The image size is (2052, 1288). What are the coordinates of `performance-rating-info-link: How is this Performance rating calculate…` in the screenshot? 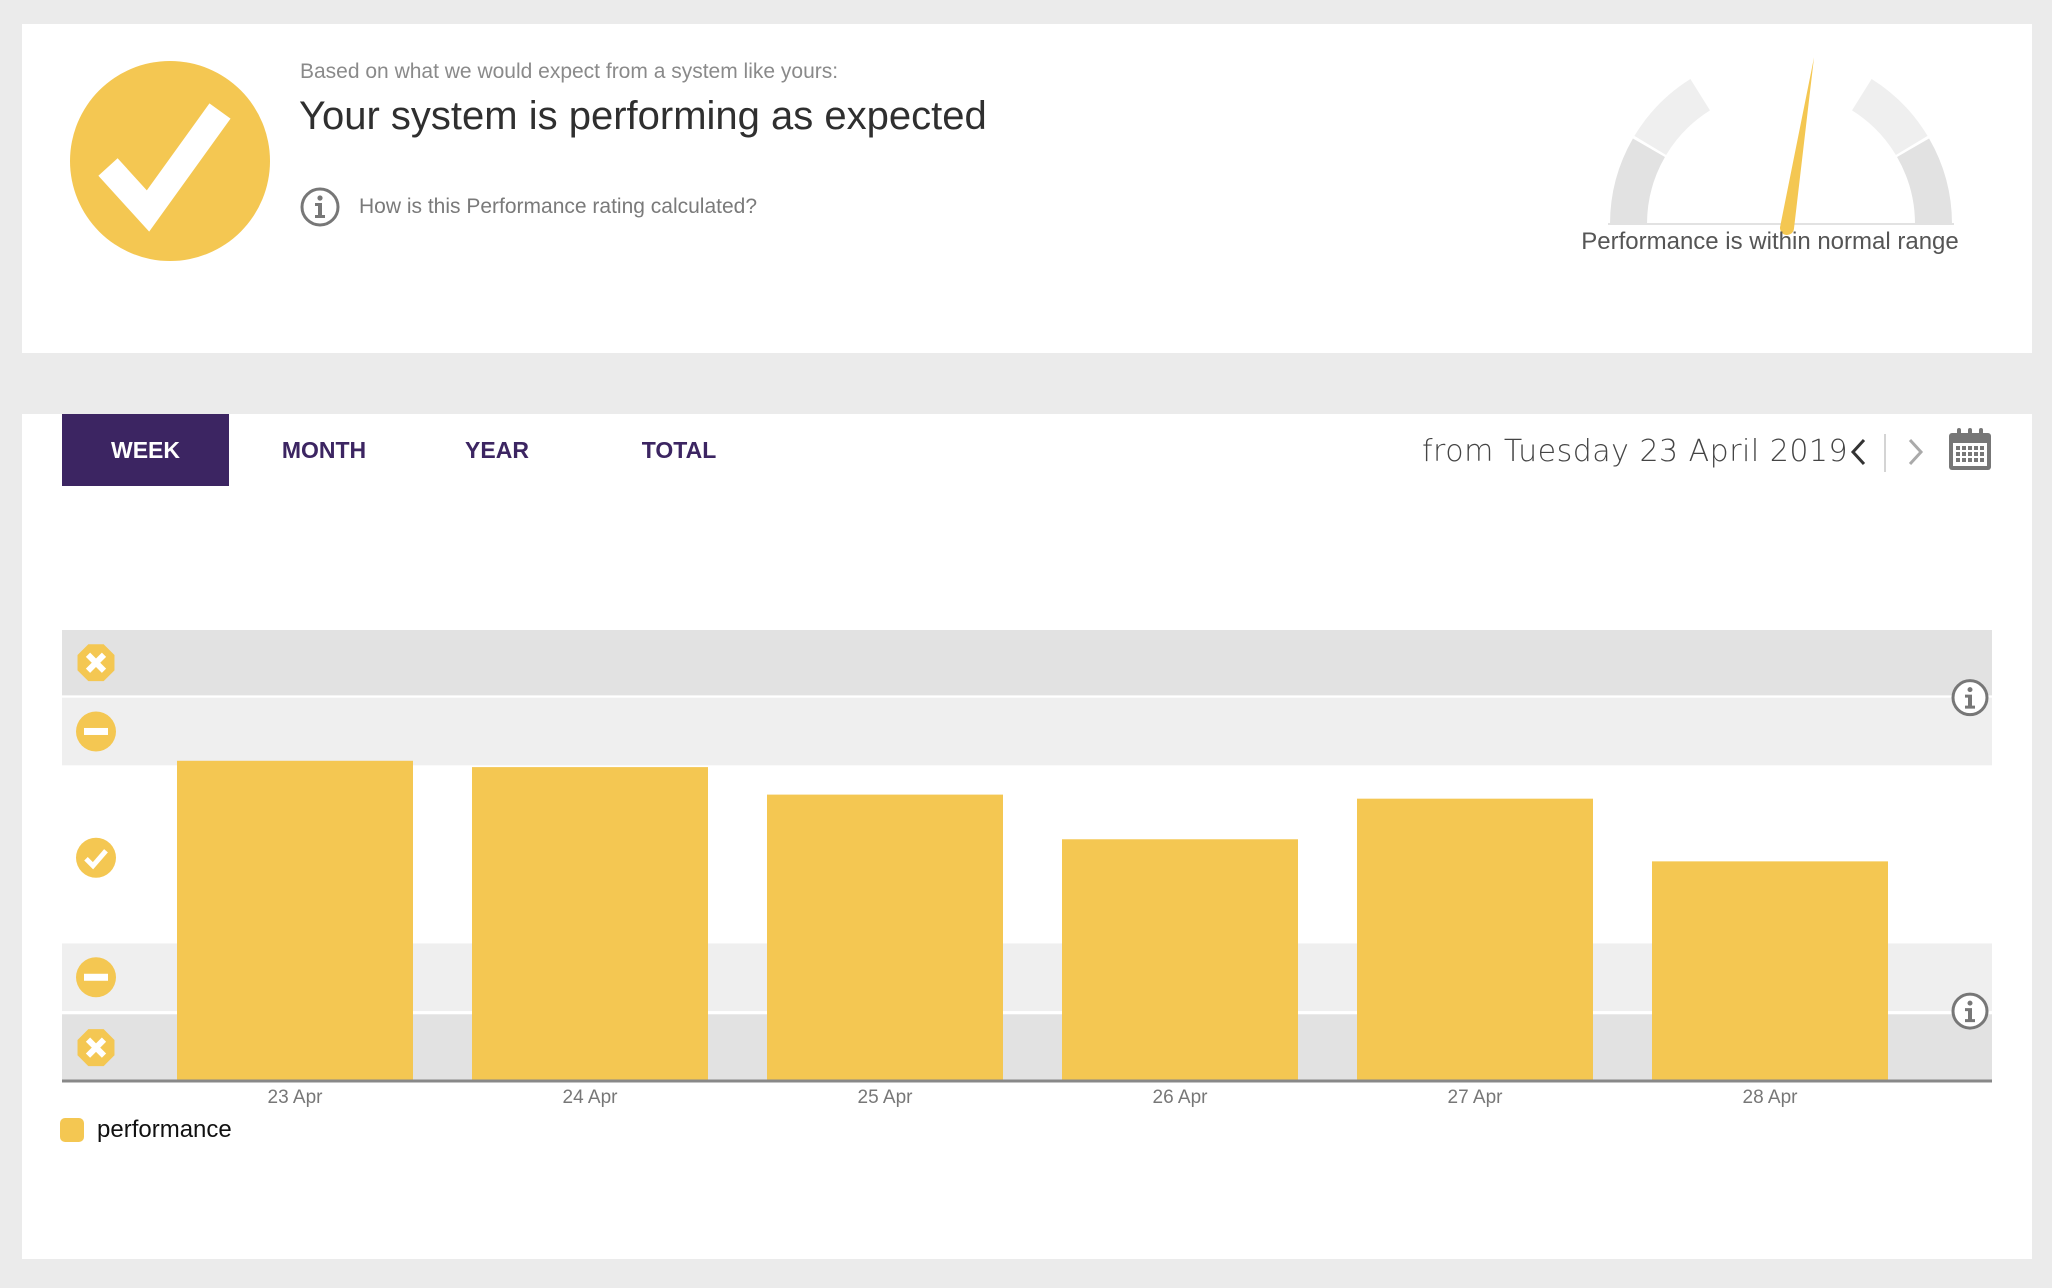 It's located at (528, 207).